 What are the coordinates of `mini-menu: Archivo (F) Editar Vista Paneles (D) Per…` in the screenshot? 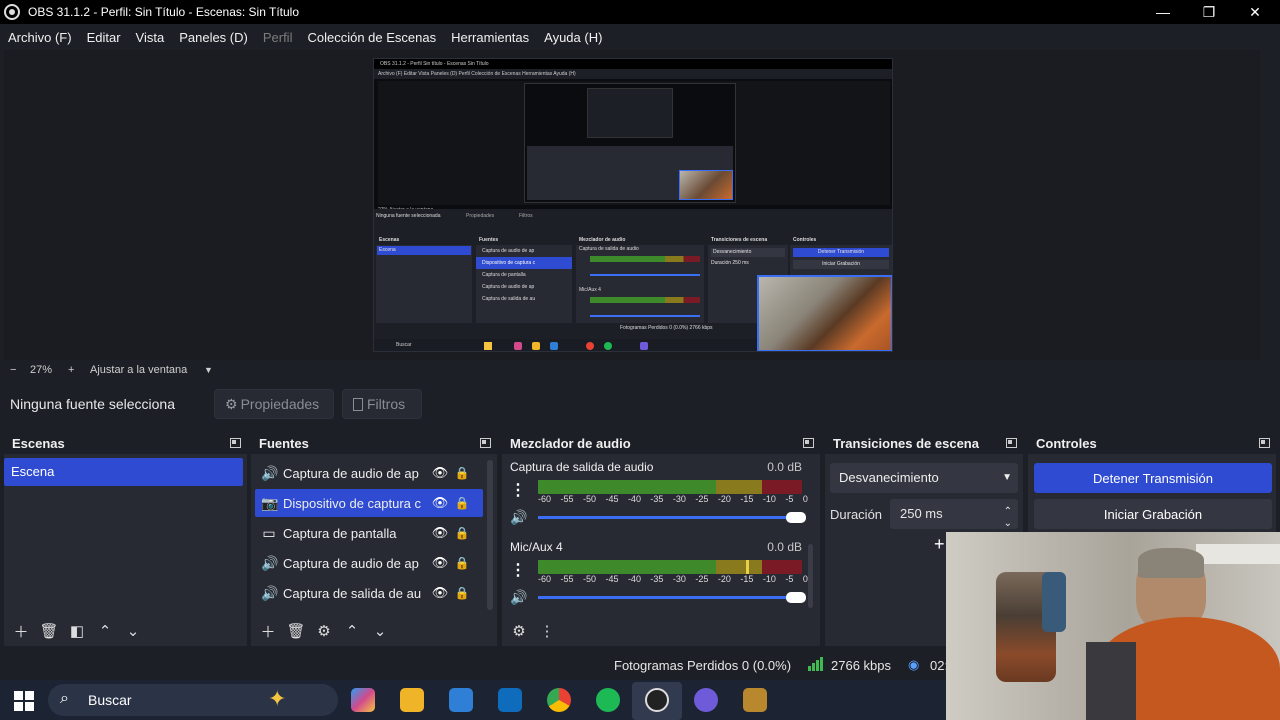 It's located at (633, 74).